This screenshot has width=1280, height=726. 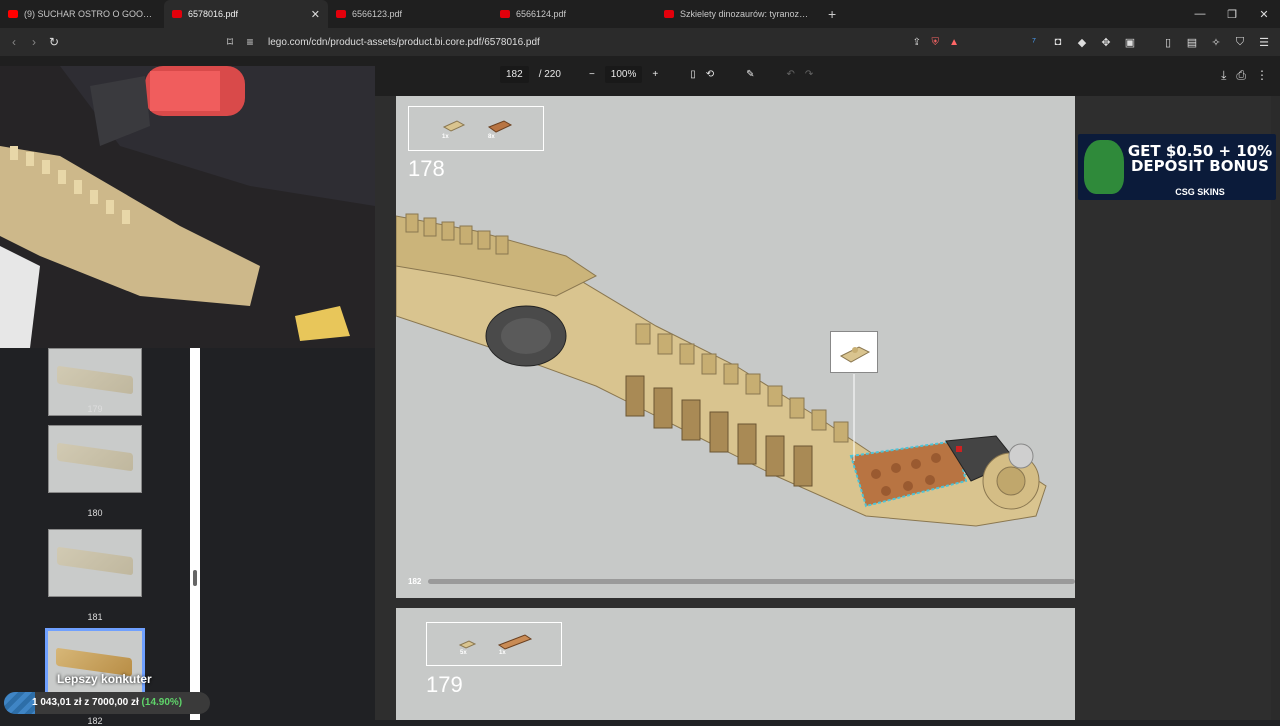 What do you see at coordinates (54, 42) in the screenshot?
I see `reload-icon: ↻` at bounding box center [54, 42].